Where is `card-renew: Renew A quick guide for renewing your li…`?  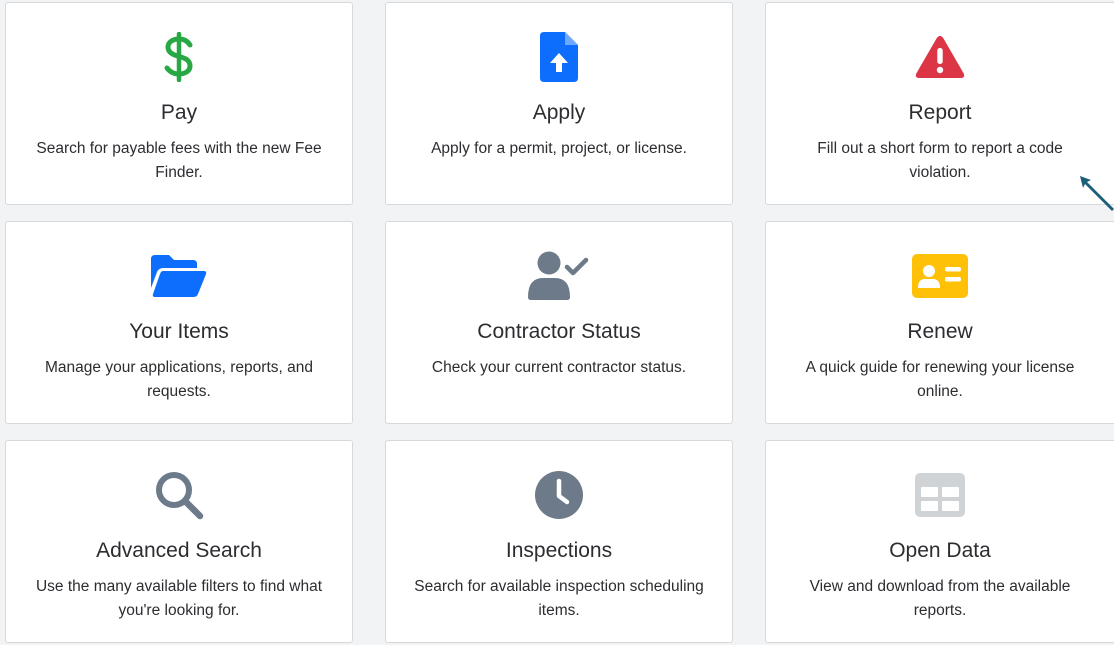
card-renew: Renew A quick guide for renewing your li… is located at coordinates (939, 322).